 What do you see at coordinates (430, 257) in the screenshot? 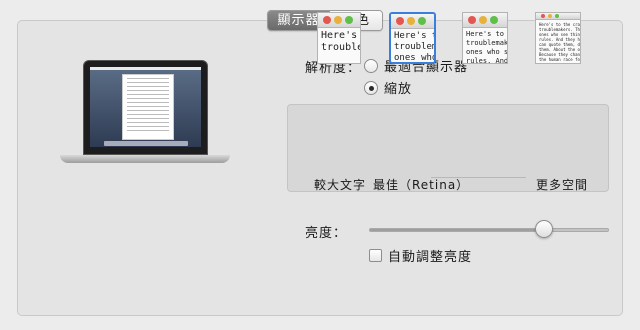
I see `auto-brightness-label: 自動調整亮度` at bounding box center [430, 257].